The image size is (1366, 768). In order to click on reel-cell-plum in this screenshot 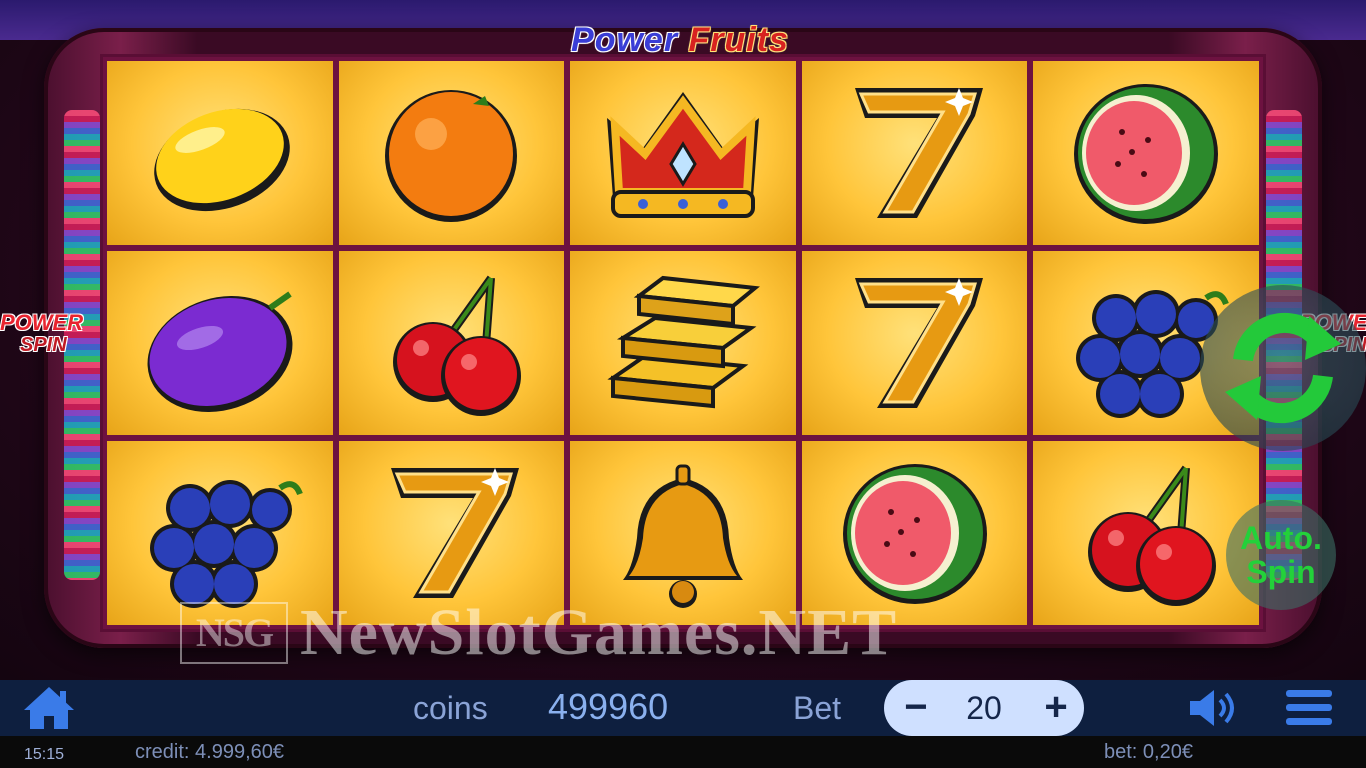, I will do `click(220, 343)`.